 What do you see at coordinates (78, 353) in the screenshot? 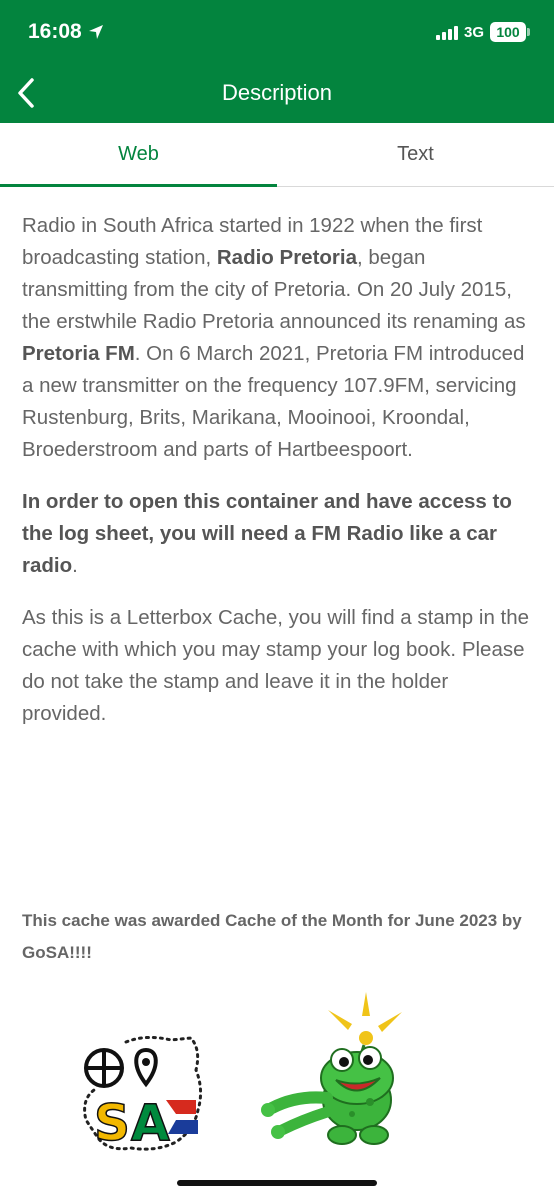
I see `p1-bold-pretoria-fm: Pretoria FM` at bounding box center [78, 353].